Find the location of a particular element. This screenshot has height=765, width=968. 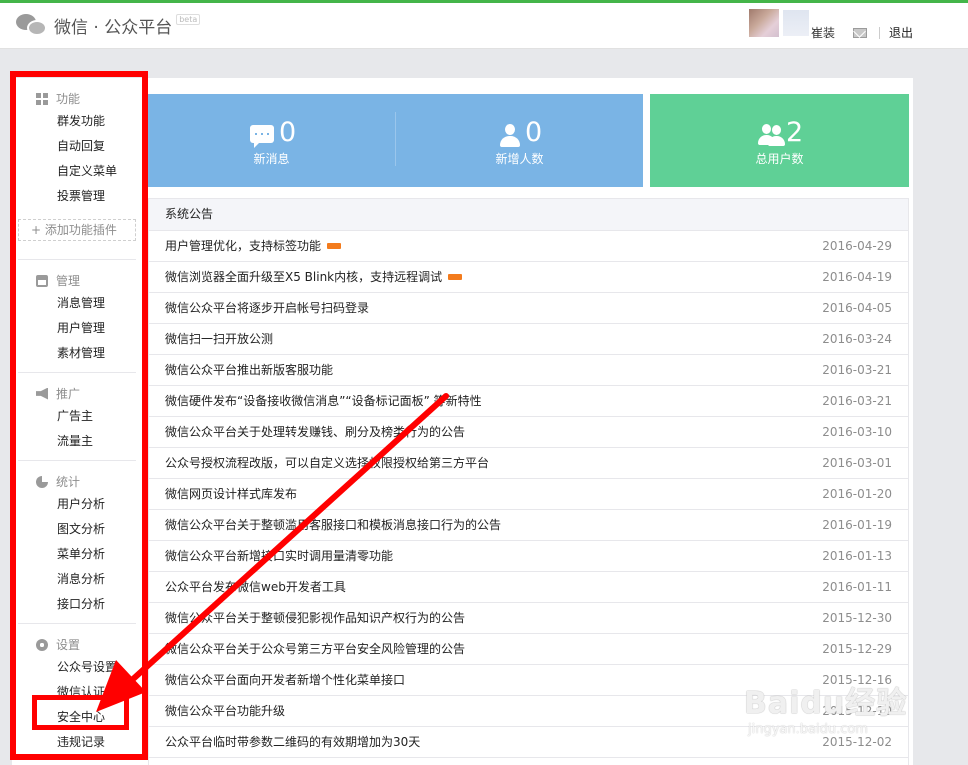

user-icon is located at coordinates (510, 136).